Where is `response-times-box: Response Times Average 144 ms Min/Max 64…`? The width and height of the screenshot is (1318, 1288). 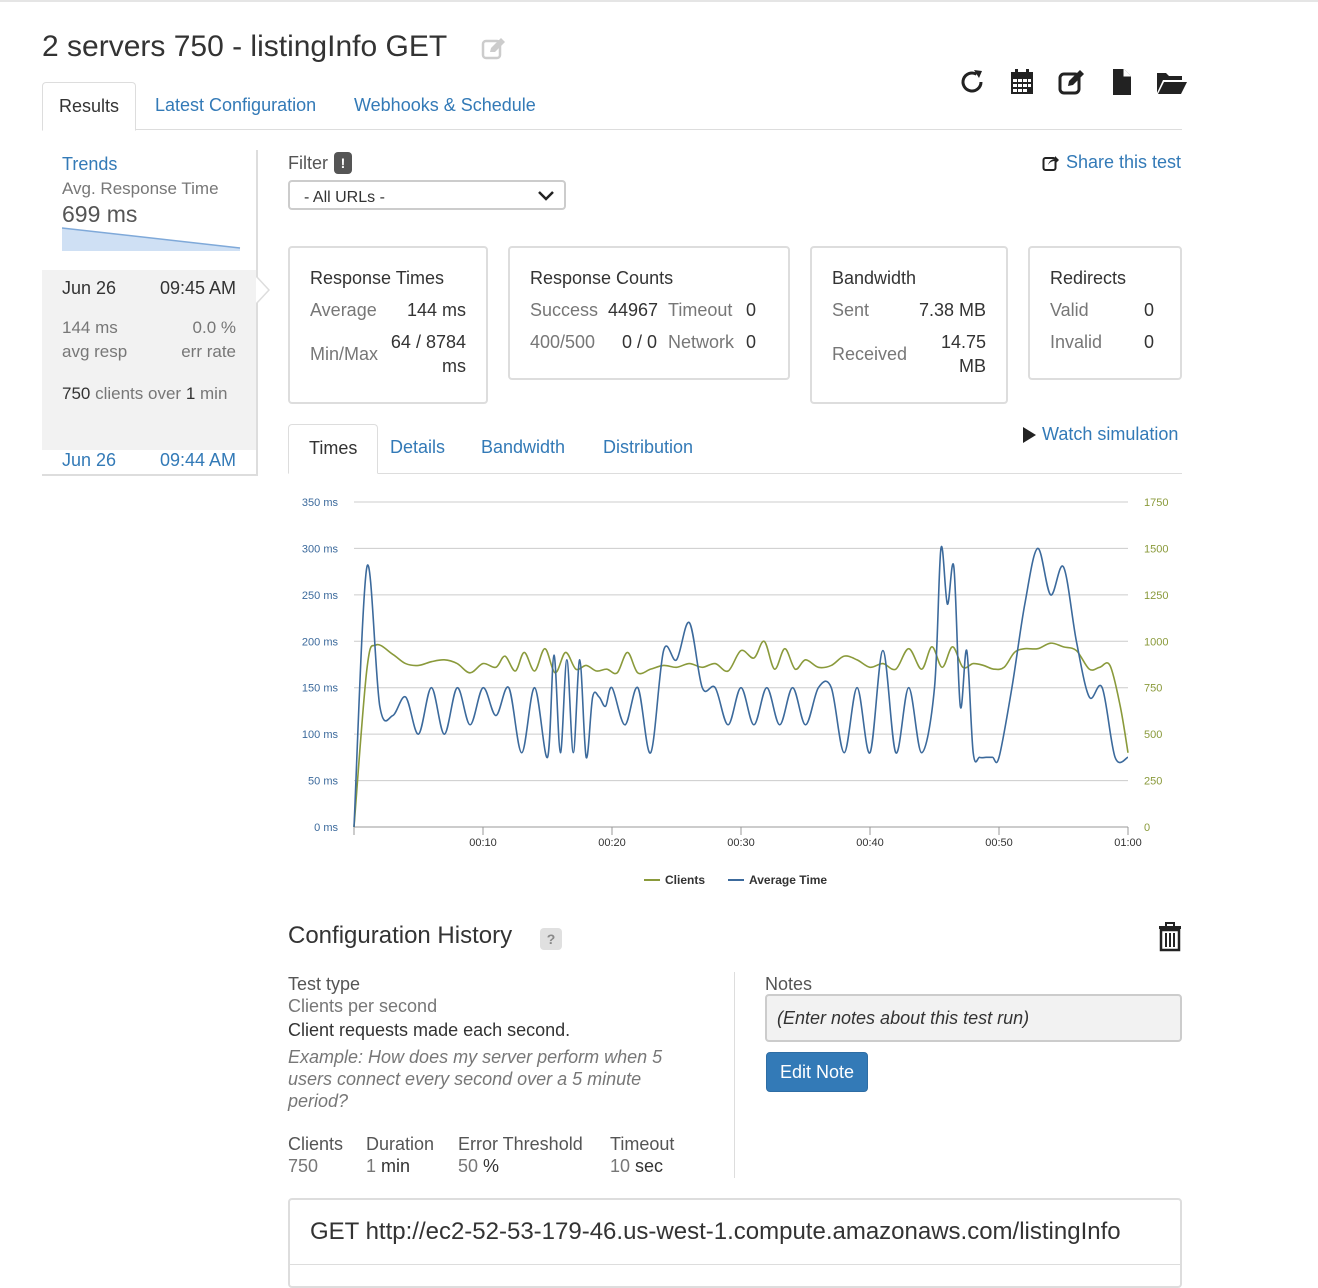
response-times-box: Response Times Average 144 ms Min/Max 64… is located at coordinates (388, 325).